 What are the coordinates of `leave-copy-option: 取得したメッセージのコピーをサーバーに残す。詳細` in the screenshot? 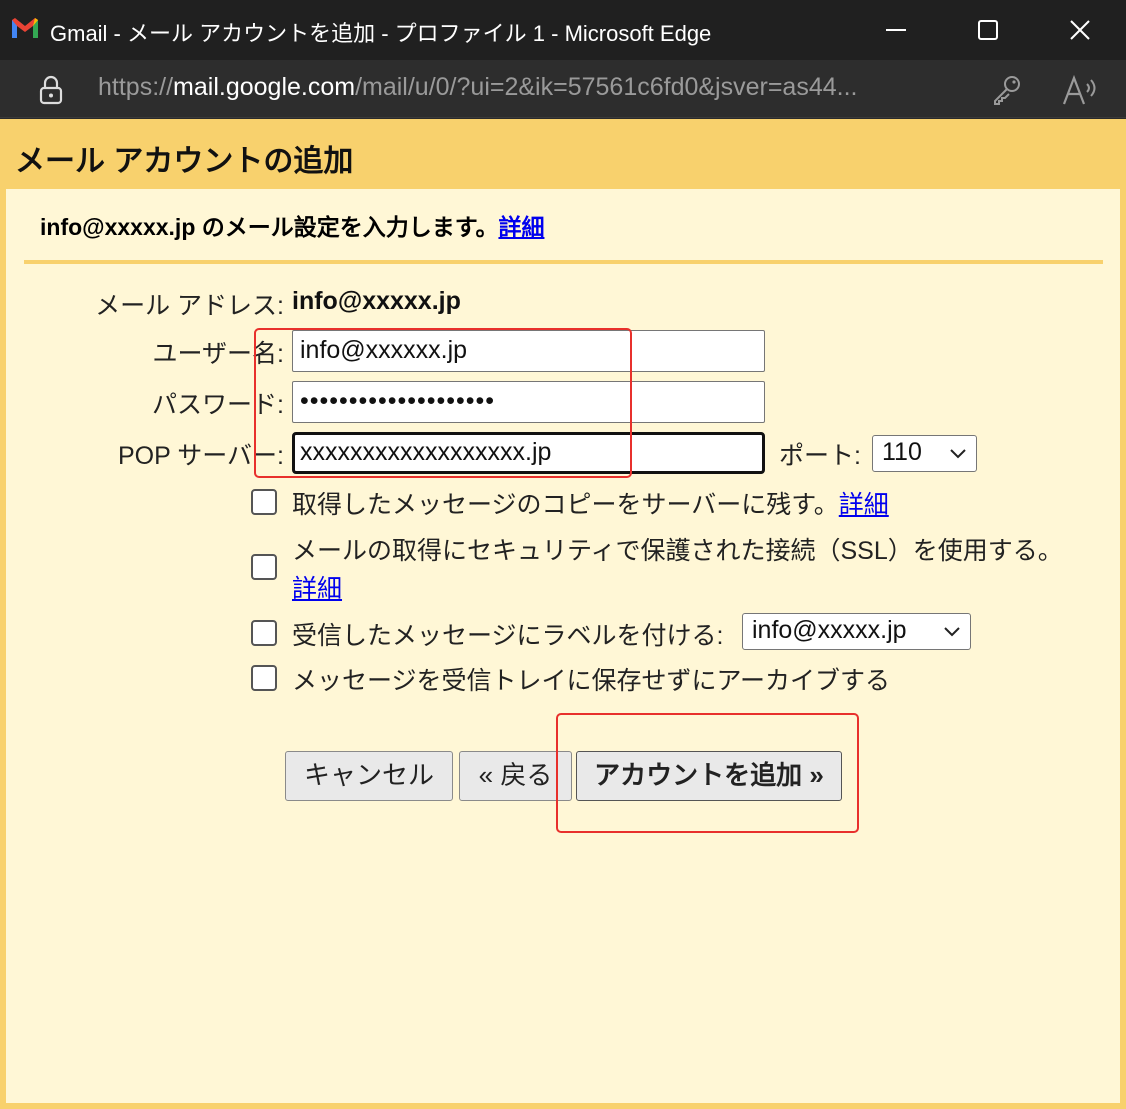 It's located at (590, 503).